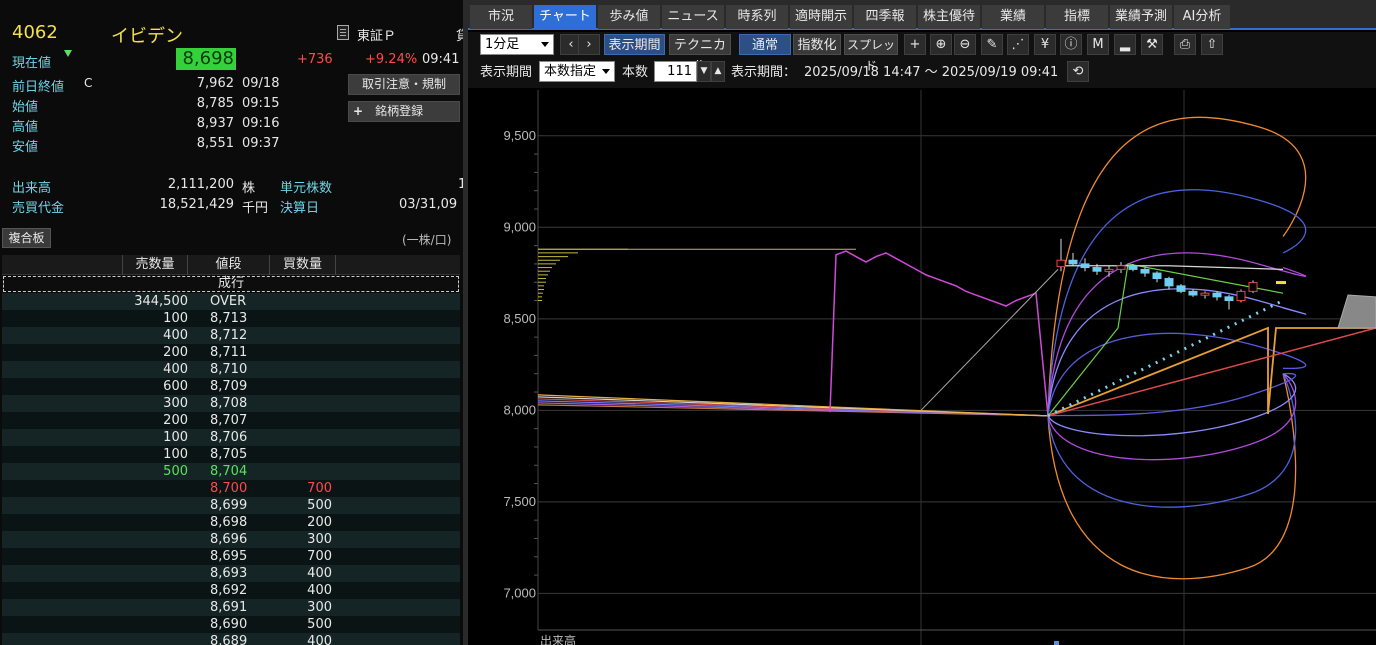 This screenshot has width=1376, height=645. I want to click on current-price-label: 現在値, so click(32, 63).